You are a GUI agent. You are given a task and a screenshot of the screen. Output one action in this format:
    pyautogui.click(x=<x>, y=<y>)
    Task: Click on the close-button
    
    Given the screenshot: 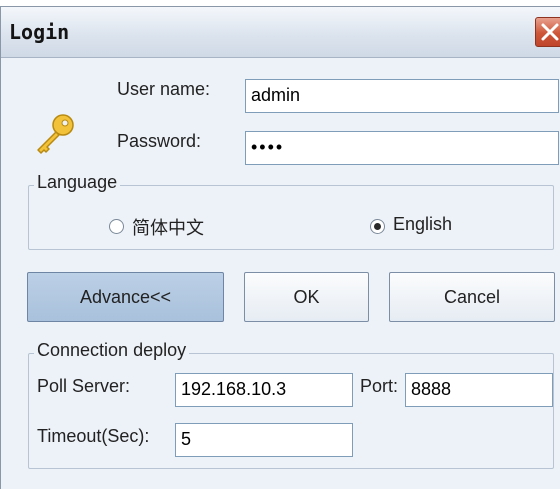 What is the action you would take?
    pyautogui.click(x=547, y=32)
    